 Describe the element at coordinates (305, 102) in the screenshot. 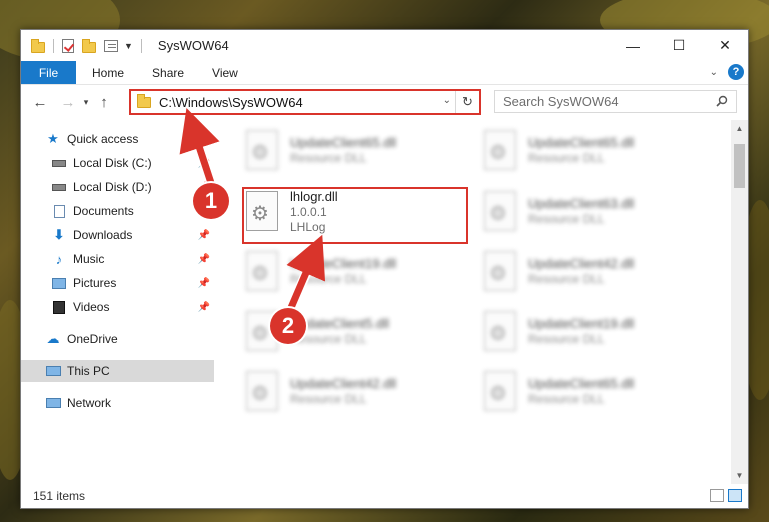

I see `address-bar: C:\Windows\SysWOW64 ⌄ ↻` at that location.